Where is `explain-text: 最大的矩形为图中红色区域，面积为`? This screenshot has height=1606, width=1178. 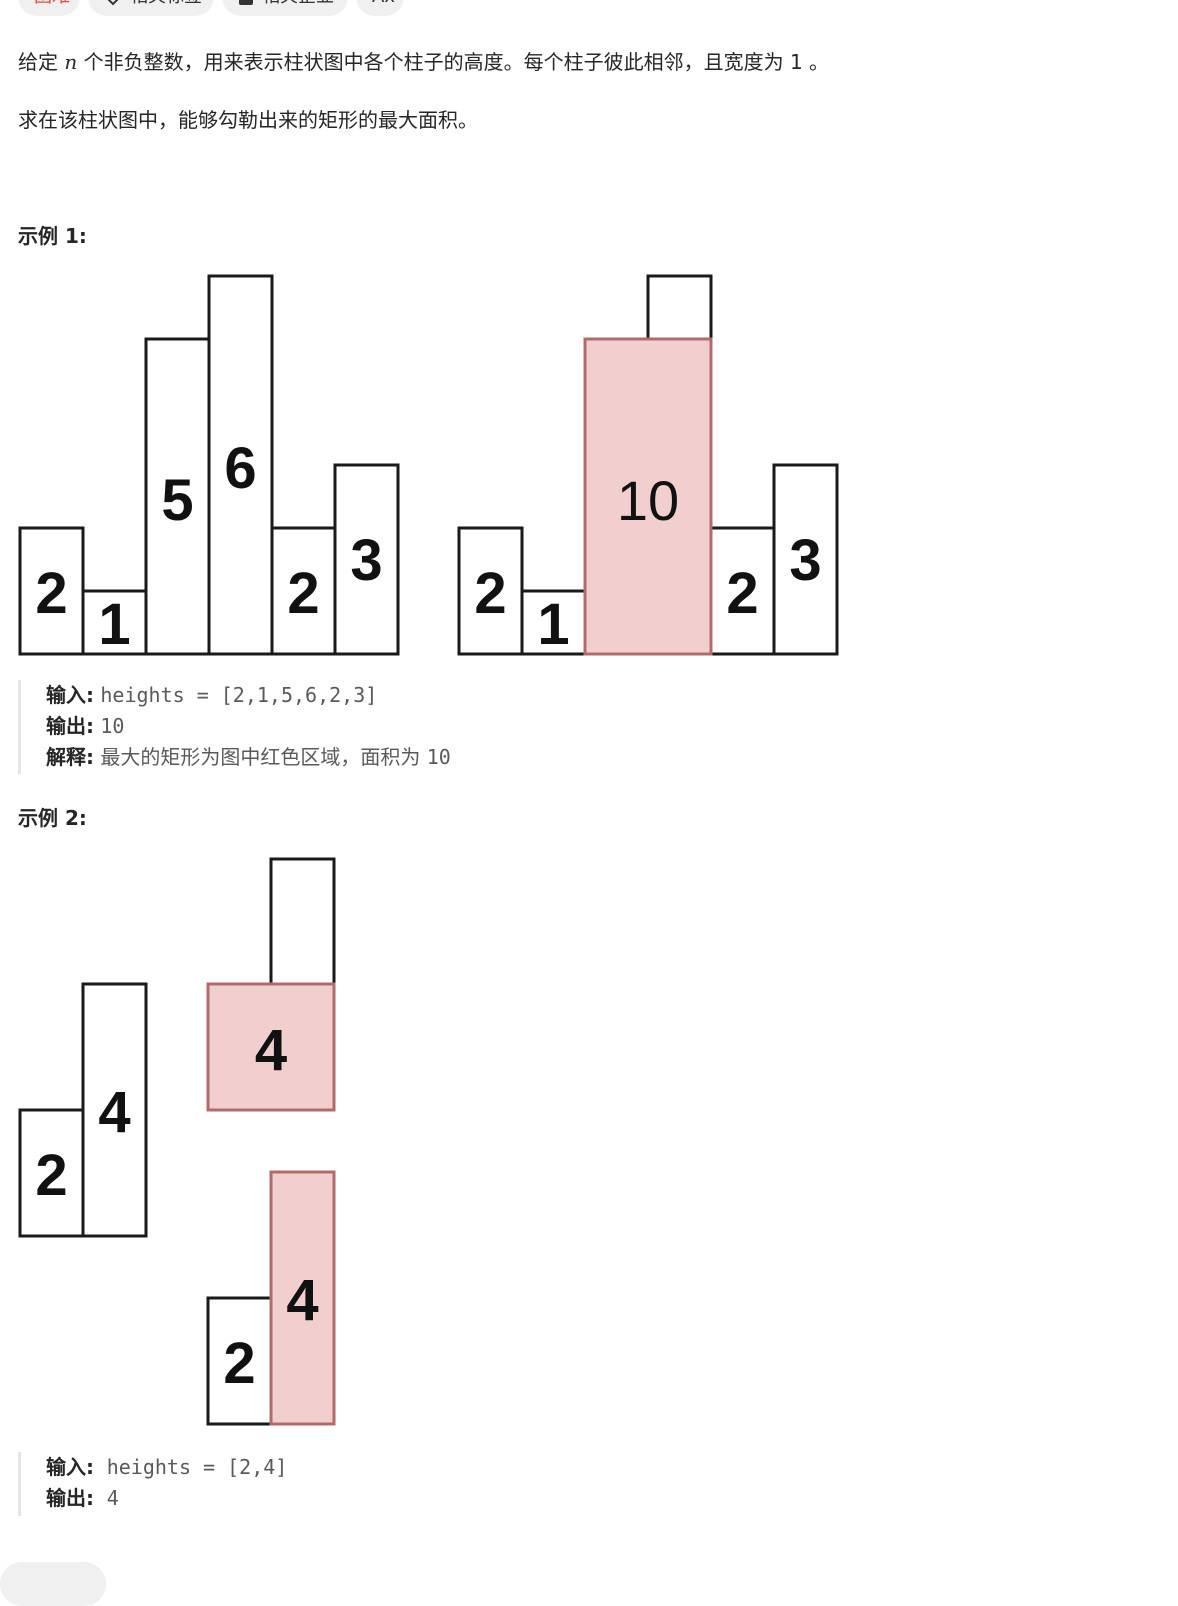
explain-text: 最大的矩形为图中红色区域，面积为 is located at coordinates (263, 757).